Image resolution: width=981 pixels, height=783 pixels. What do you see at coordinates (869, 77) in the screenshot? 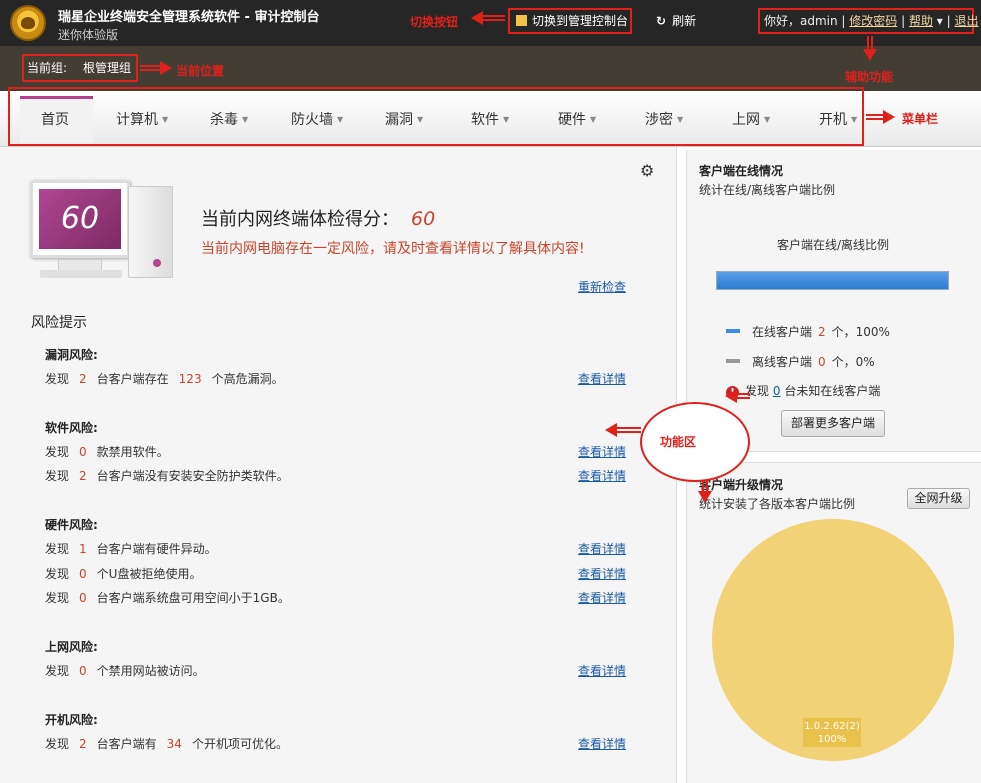
I see `annotation-aux: 辅助功能` at bounding box center [869, 77].